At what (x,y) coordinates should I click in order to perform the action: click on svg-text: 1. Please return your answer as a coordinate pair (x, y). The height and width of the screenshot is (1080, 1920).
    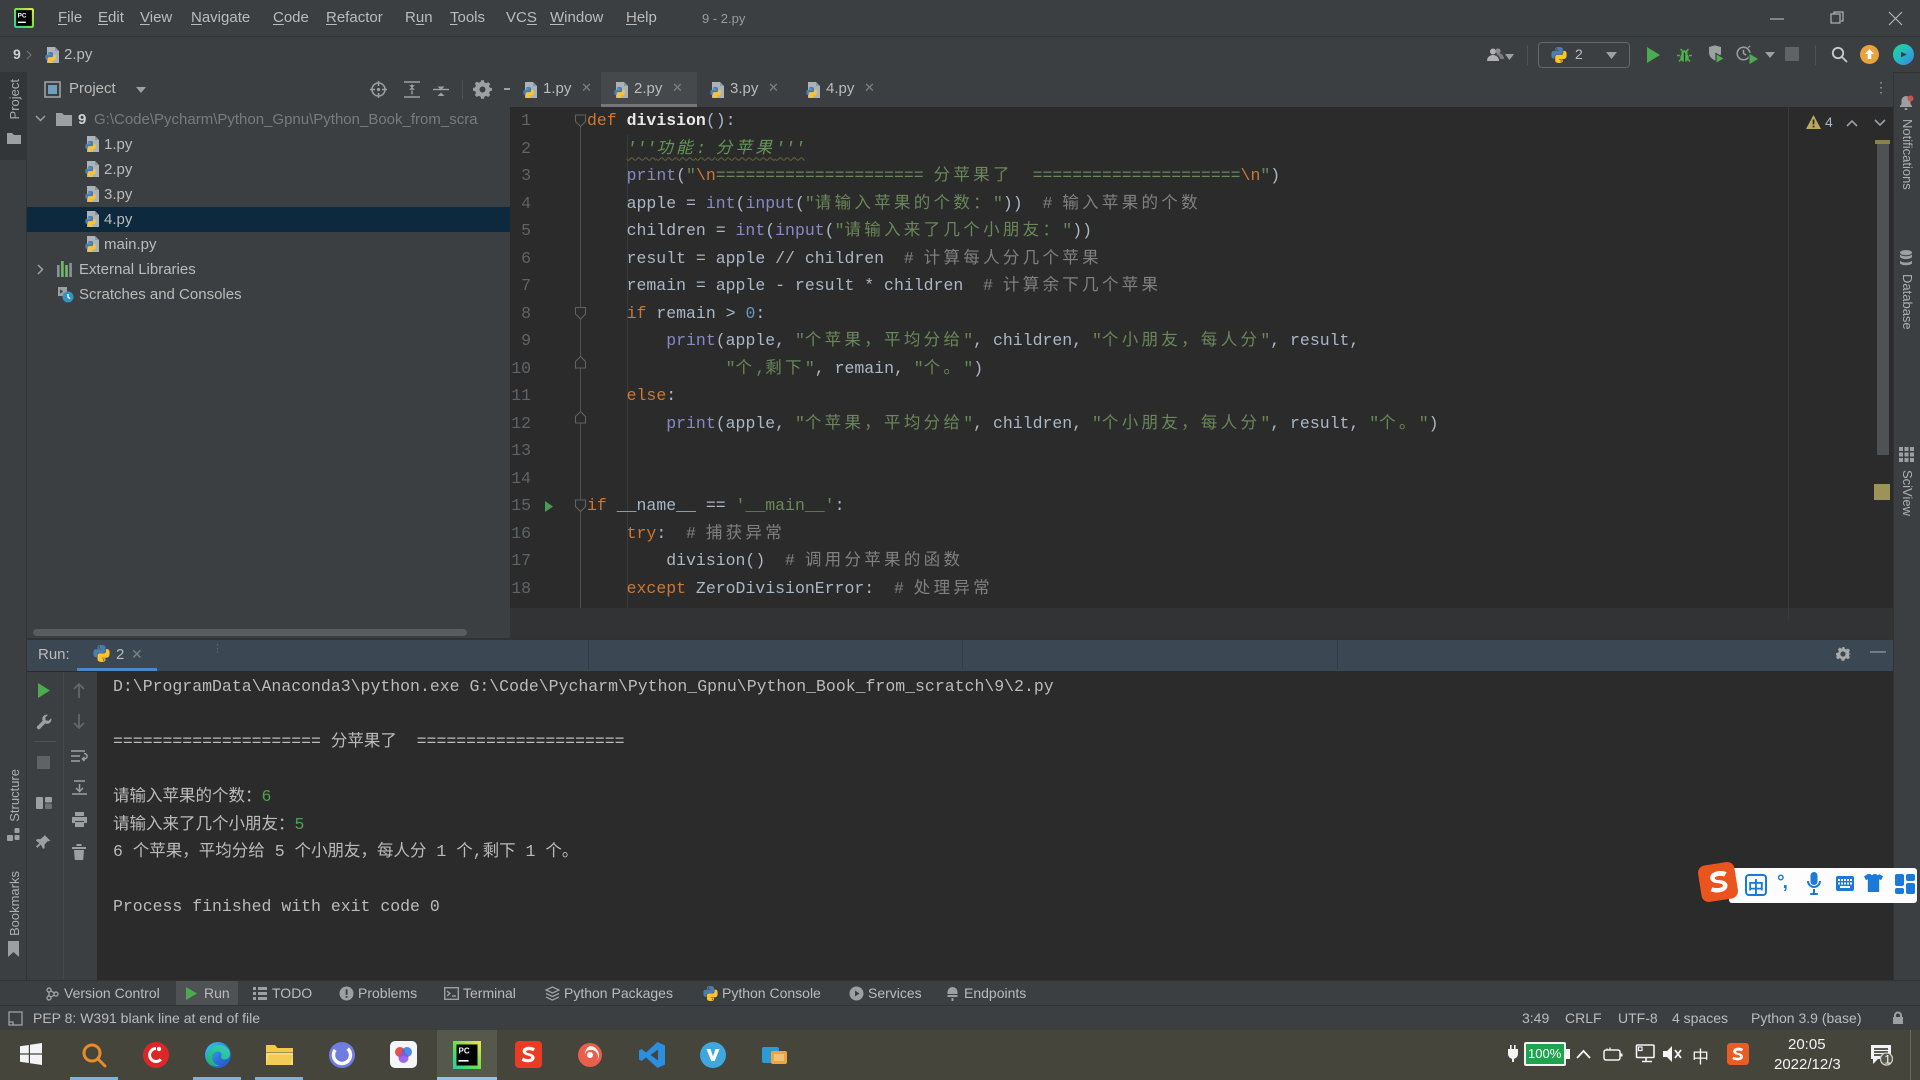
    Looking at the image, I should click on (1887, 1060).